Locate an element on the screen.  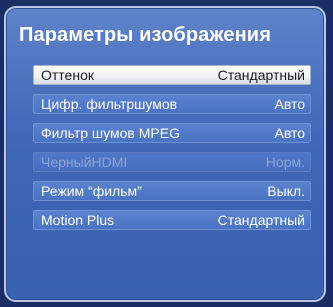
panel-title: Параметры изображения is located at coordinates (145, 35).